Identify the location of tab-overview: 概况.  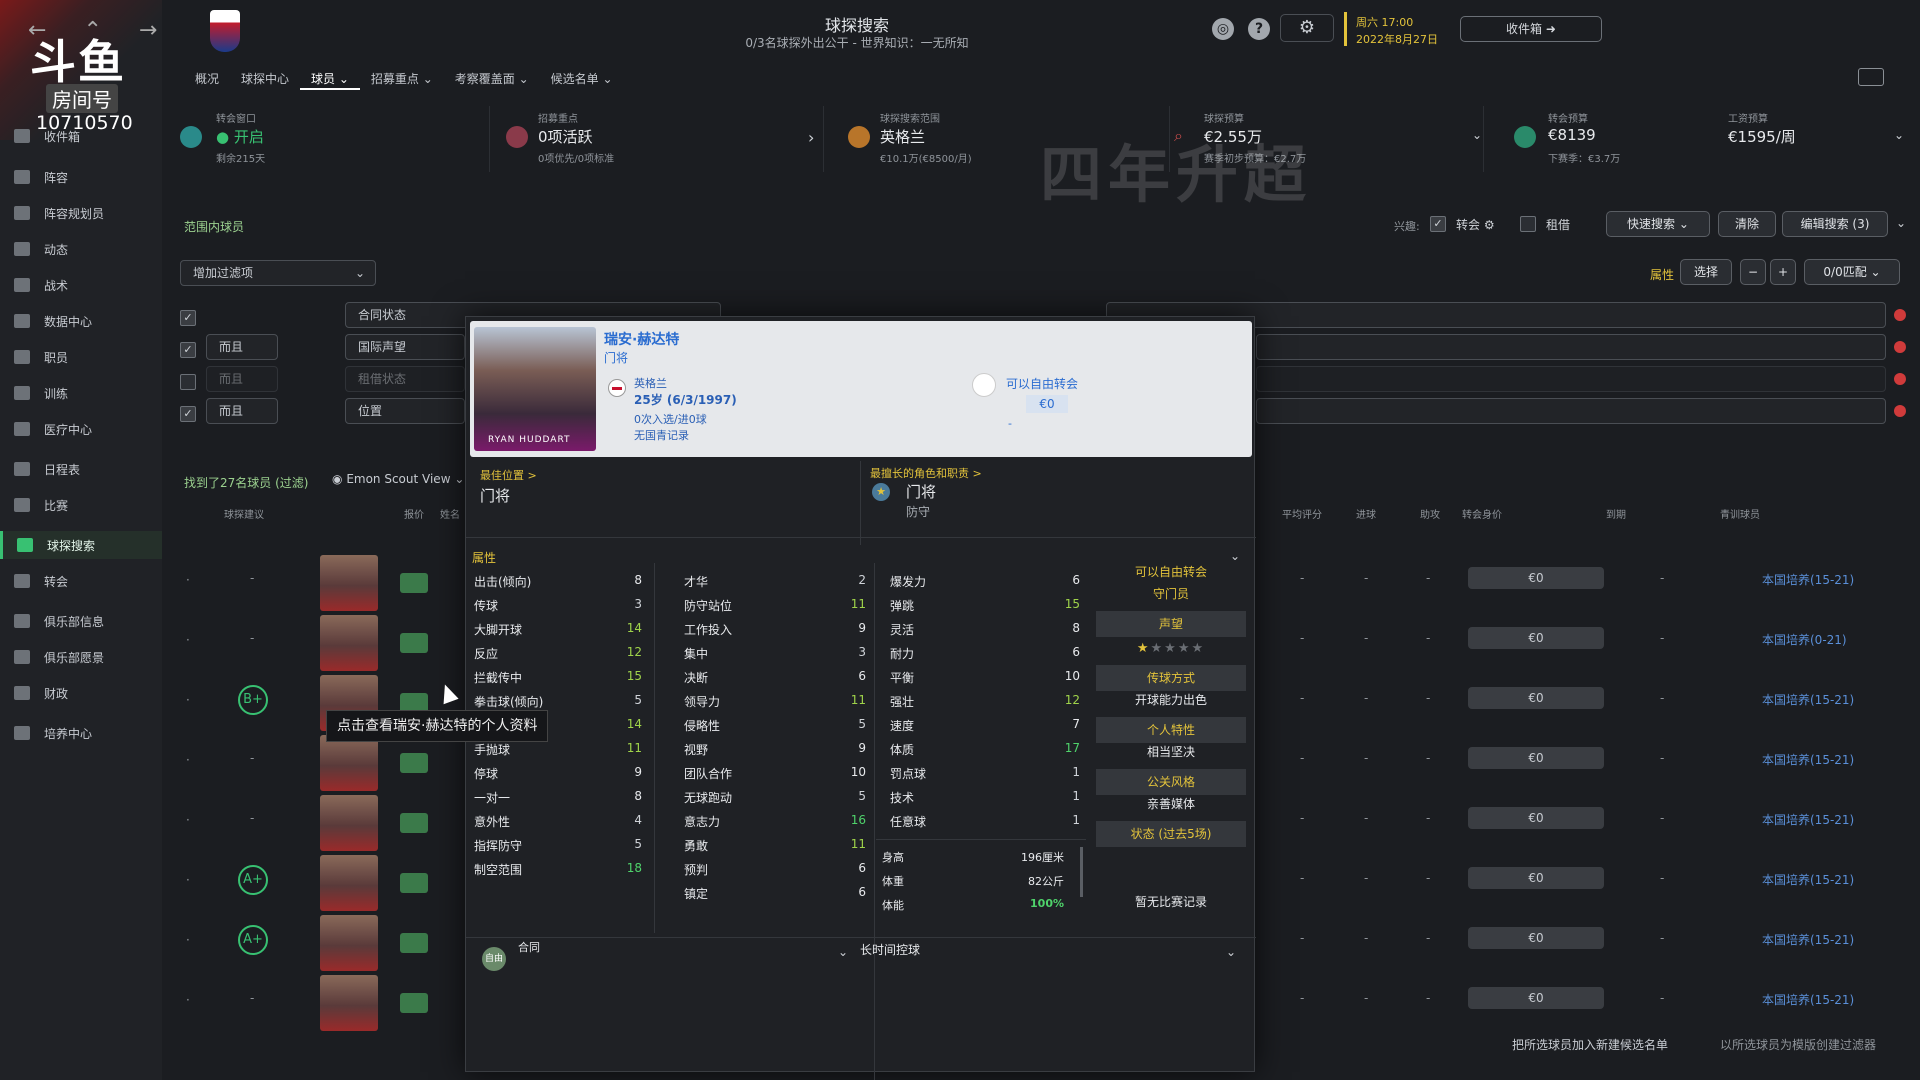
(207, 79).